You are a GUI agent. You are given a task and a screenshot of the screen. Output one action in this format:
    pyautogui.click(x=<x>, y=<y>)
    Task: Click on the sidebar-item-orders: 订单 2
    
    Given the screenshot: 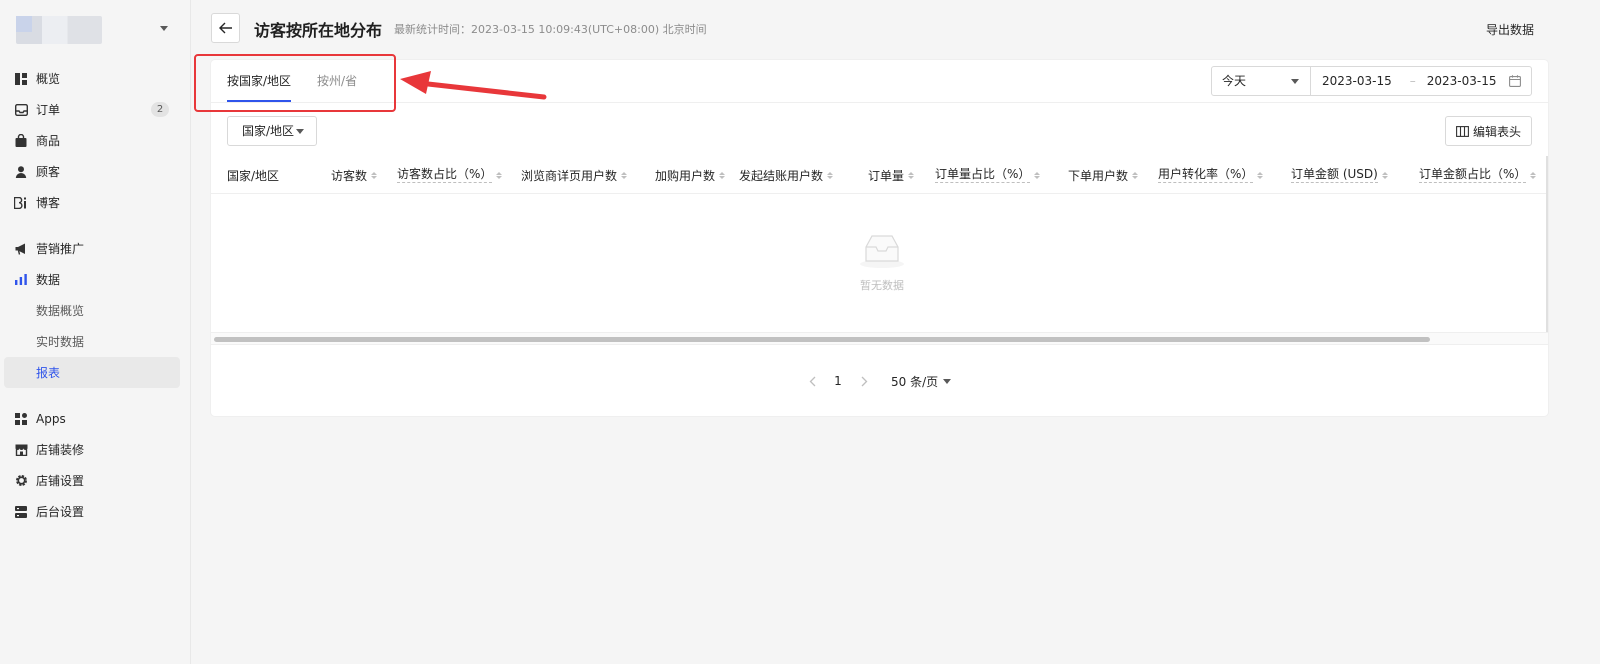 What is the action you would take?
    pyautogui.click(x=95, y=109)
    